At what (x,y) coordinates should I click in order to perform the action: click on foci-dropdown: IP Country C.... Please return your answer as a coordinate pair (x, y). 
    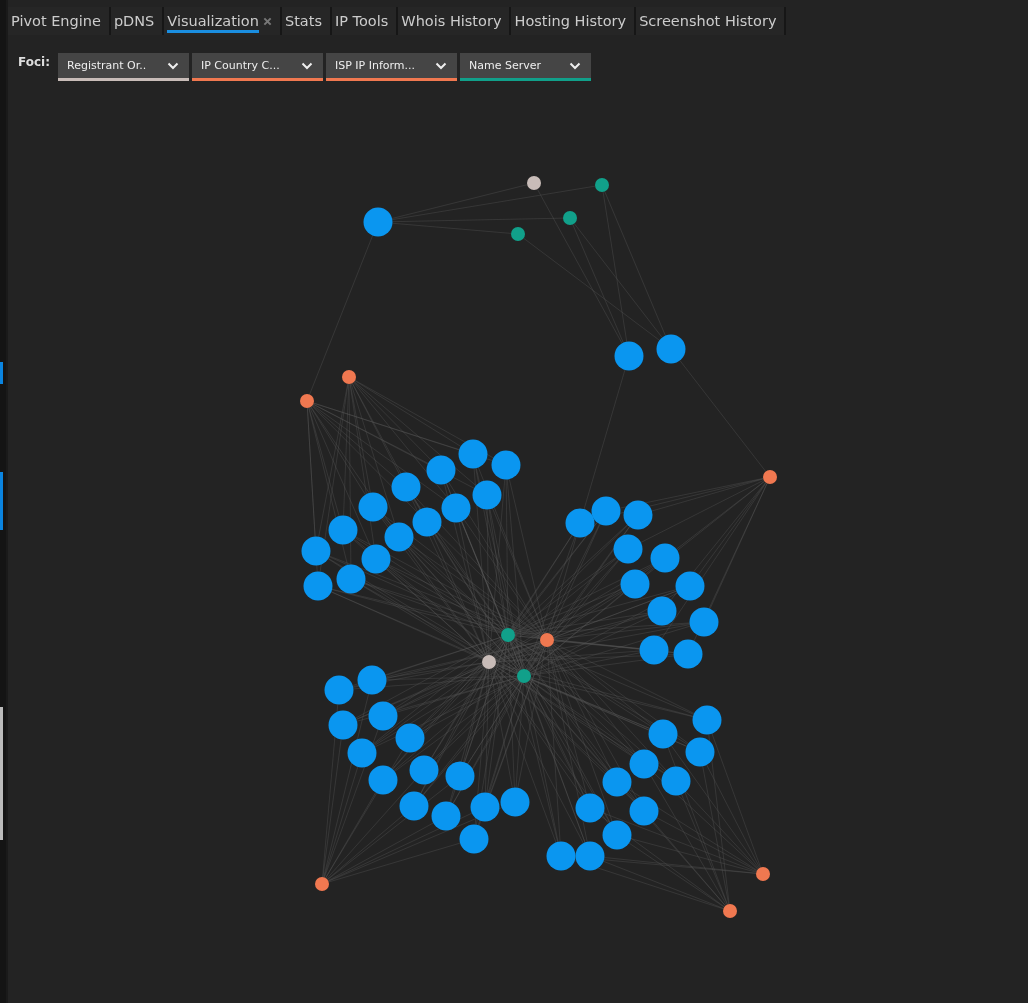
    Looking at the image, I should click on (257, 67).